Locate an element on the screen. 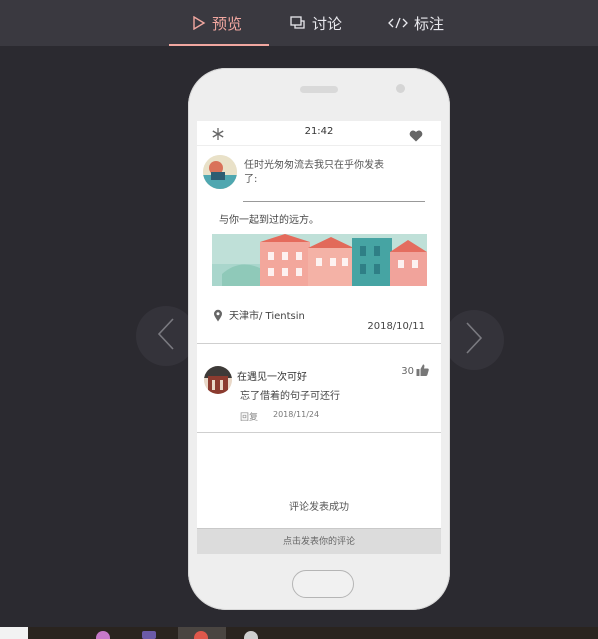 Image resolution: width=598 pixels, height=639 pixels. post-date: 2018/10/11 is located at coordinates (396, 326).